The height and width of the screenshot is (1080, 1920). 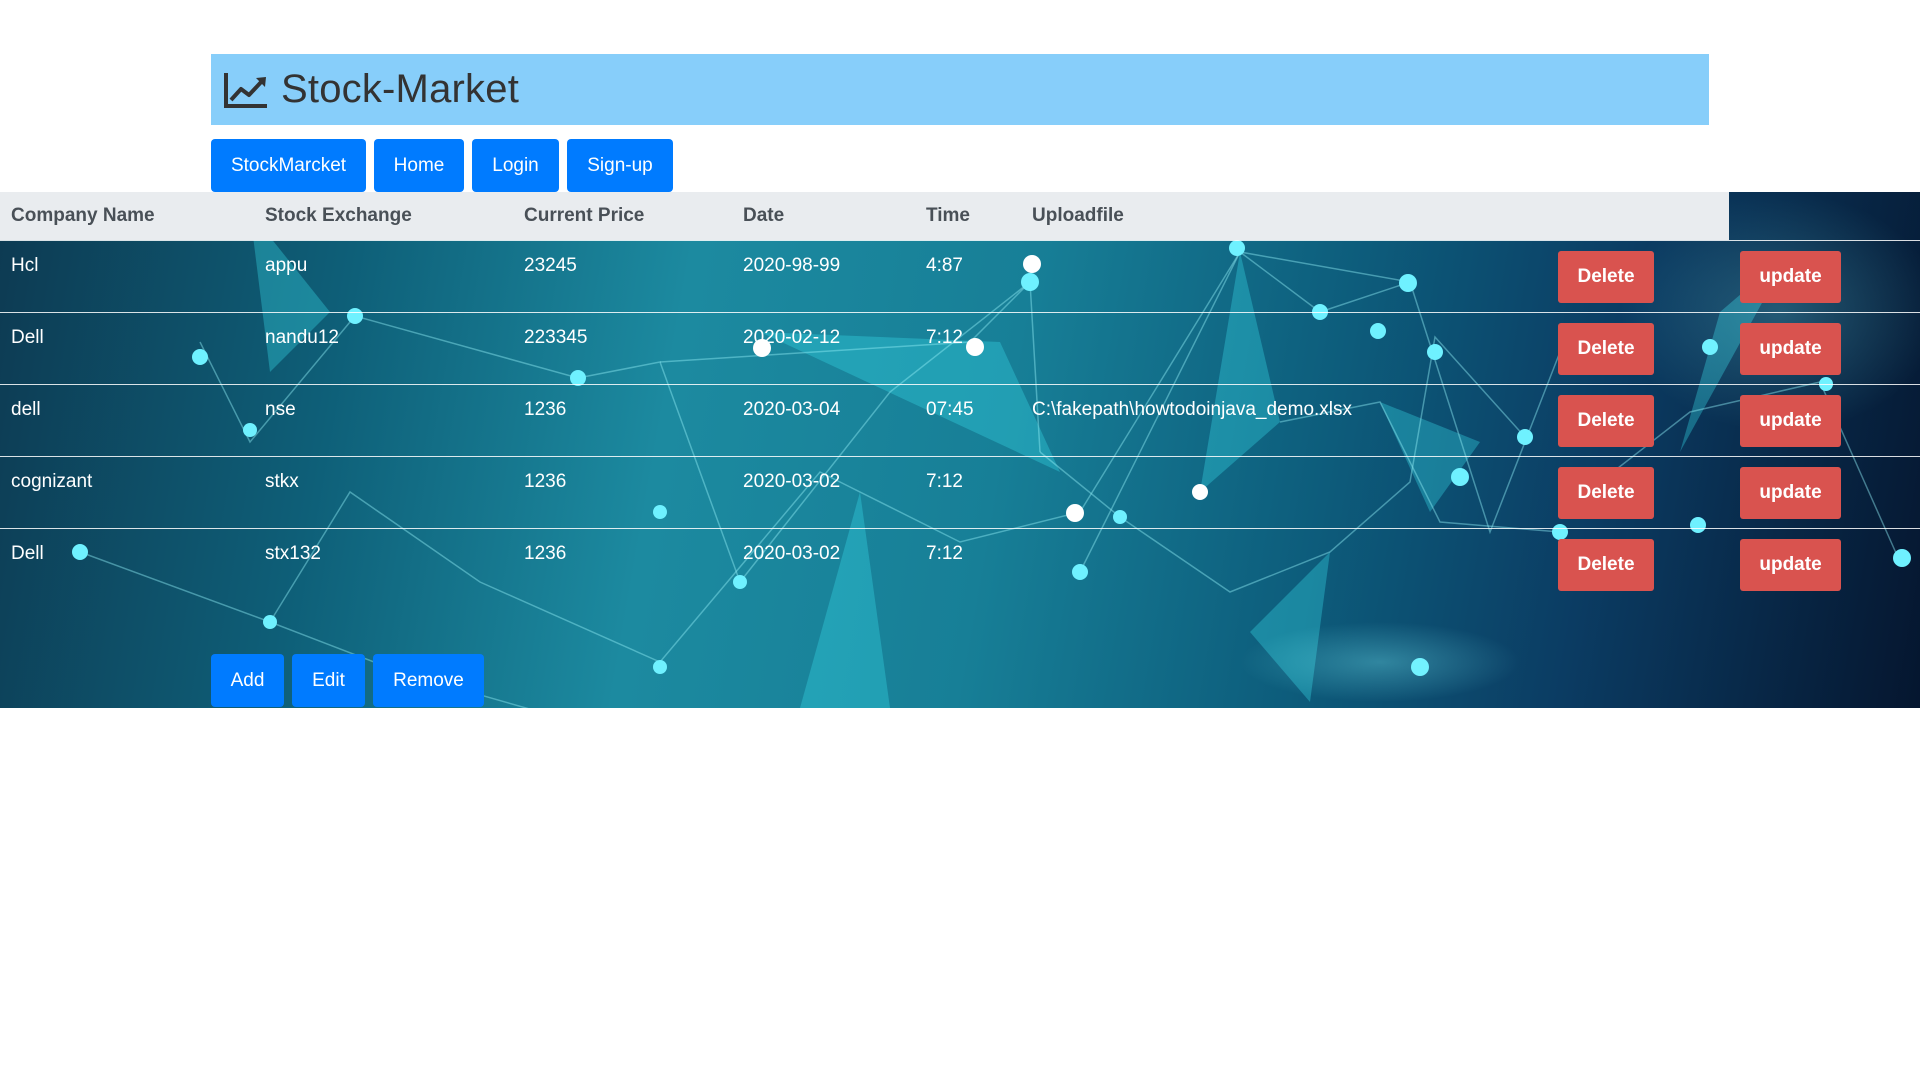 I want to click on cell-date: 2020-02-12, so click(x=792, y=337).